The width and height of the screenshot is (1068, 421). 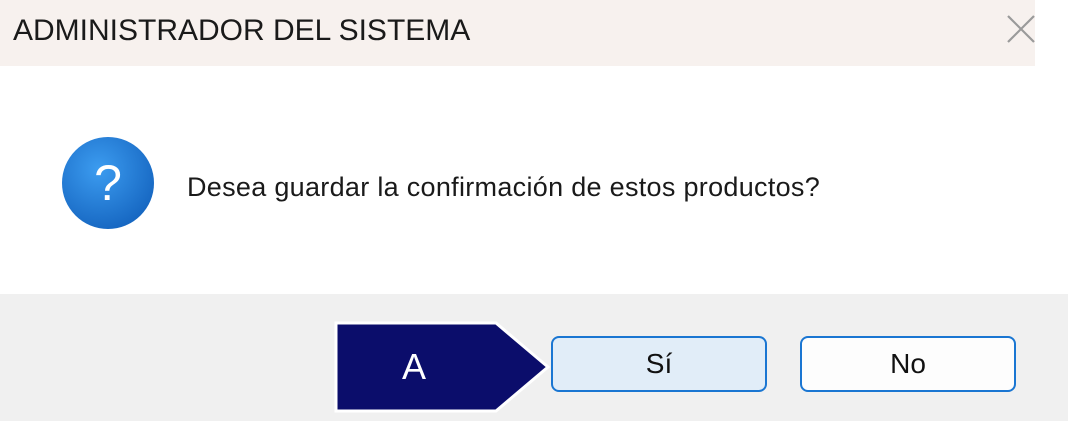 What do you see at coordinates (1021, 29) in the screenshot?
I see `close-icon` at bounding box center [1021, 29].